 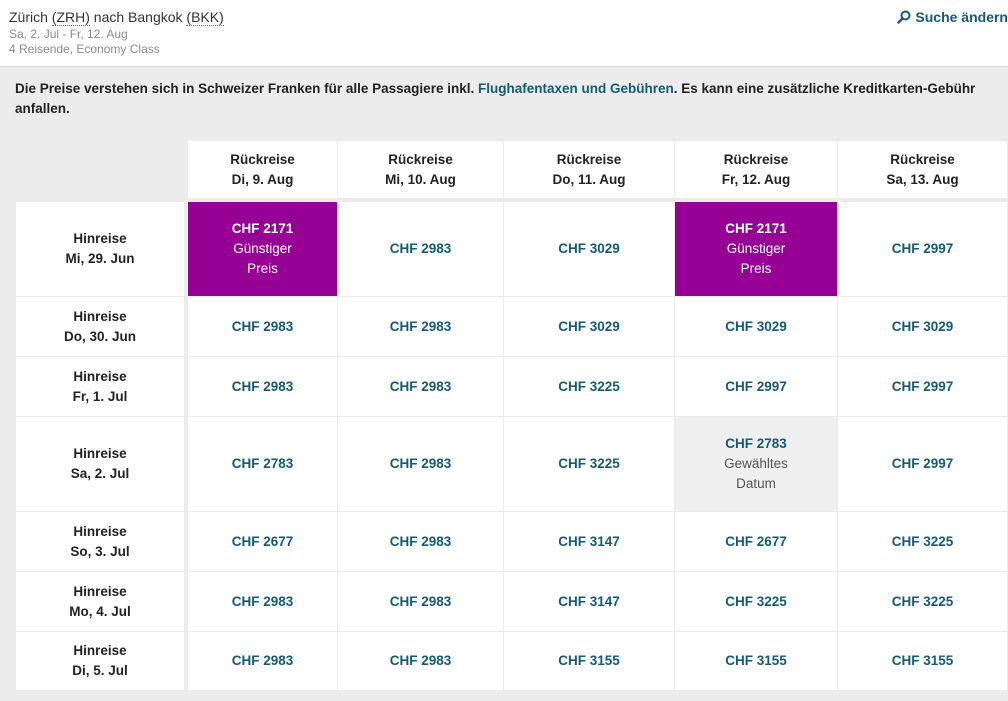 What do you see at coordinates (262, 179) in the screenshot?
I see `return-date: Di, 9. Aug` at bounding box center [262, 179].